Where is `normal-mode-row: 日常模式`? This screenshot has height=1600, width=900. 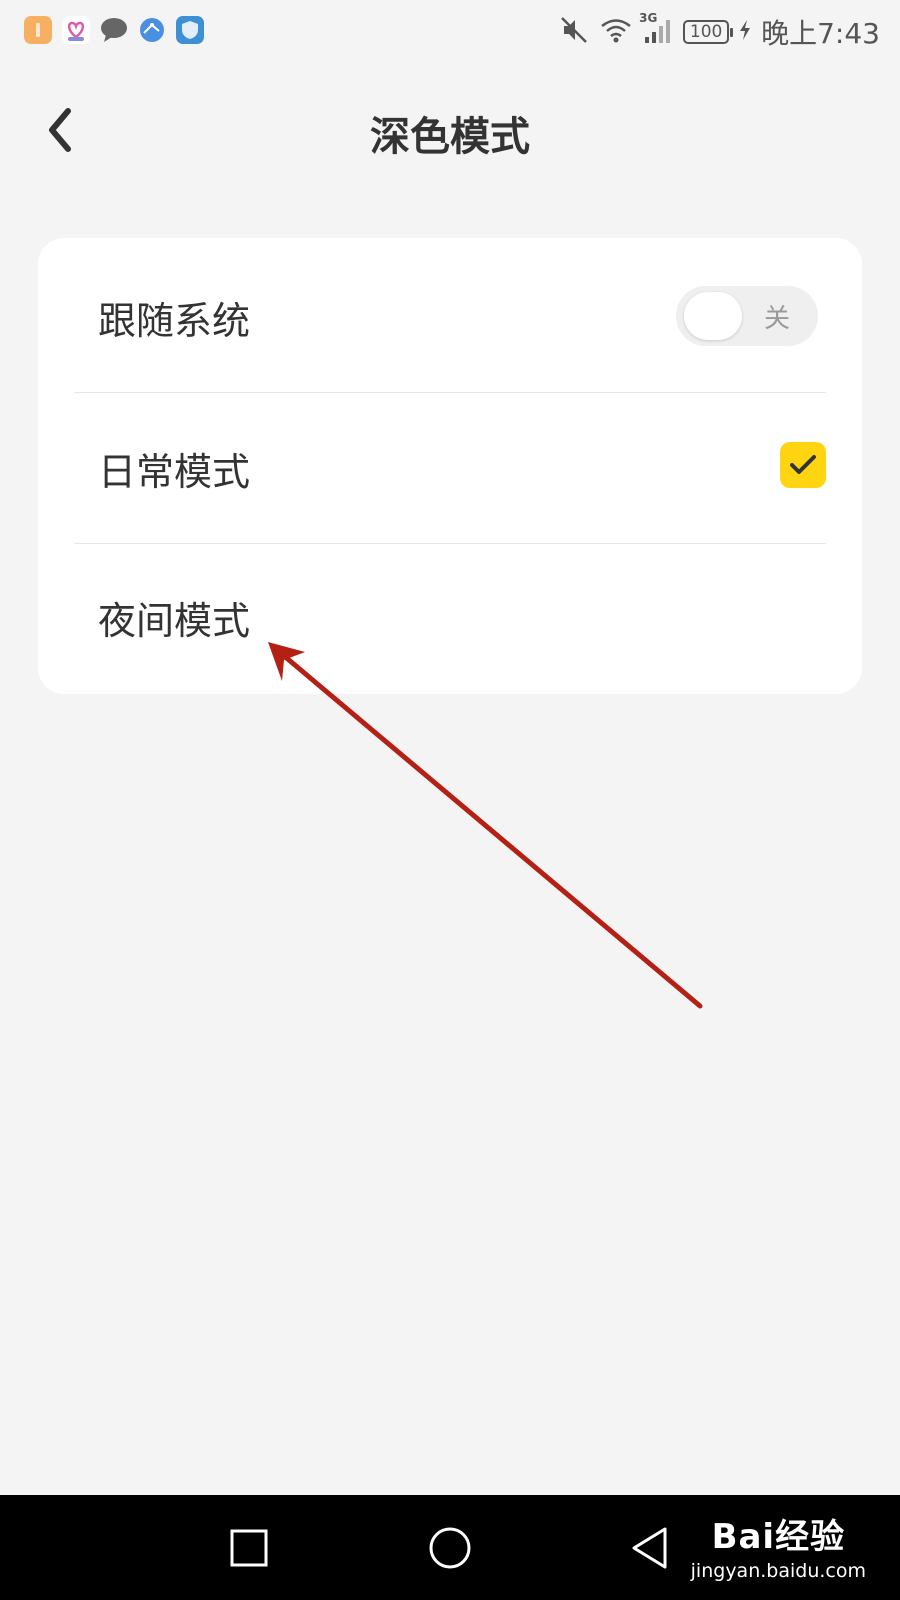 normal-mode-row: 日常模式 is located at coordinates (450, 468).